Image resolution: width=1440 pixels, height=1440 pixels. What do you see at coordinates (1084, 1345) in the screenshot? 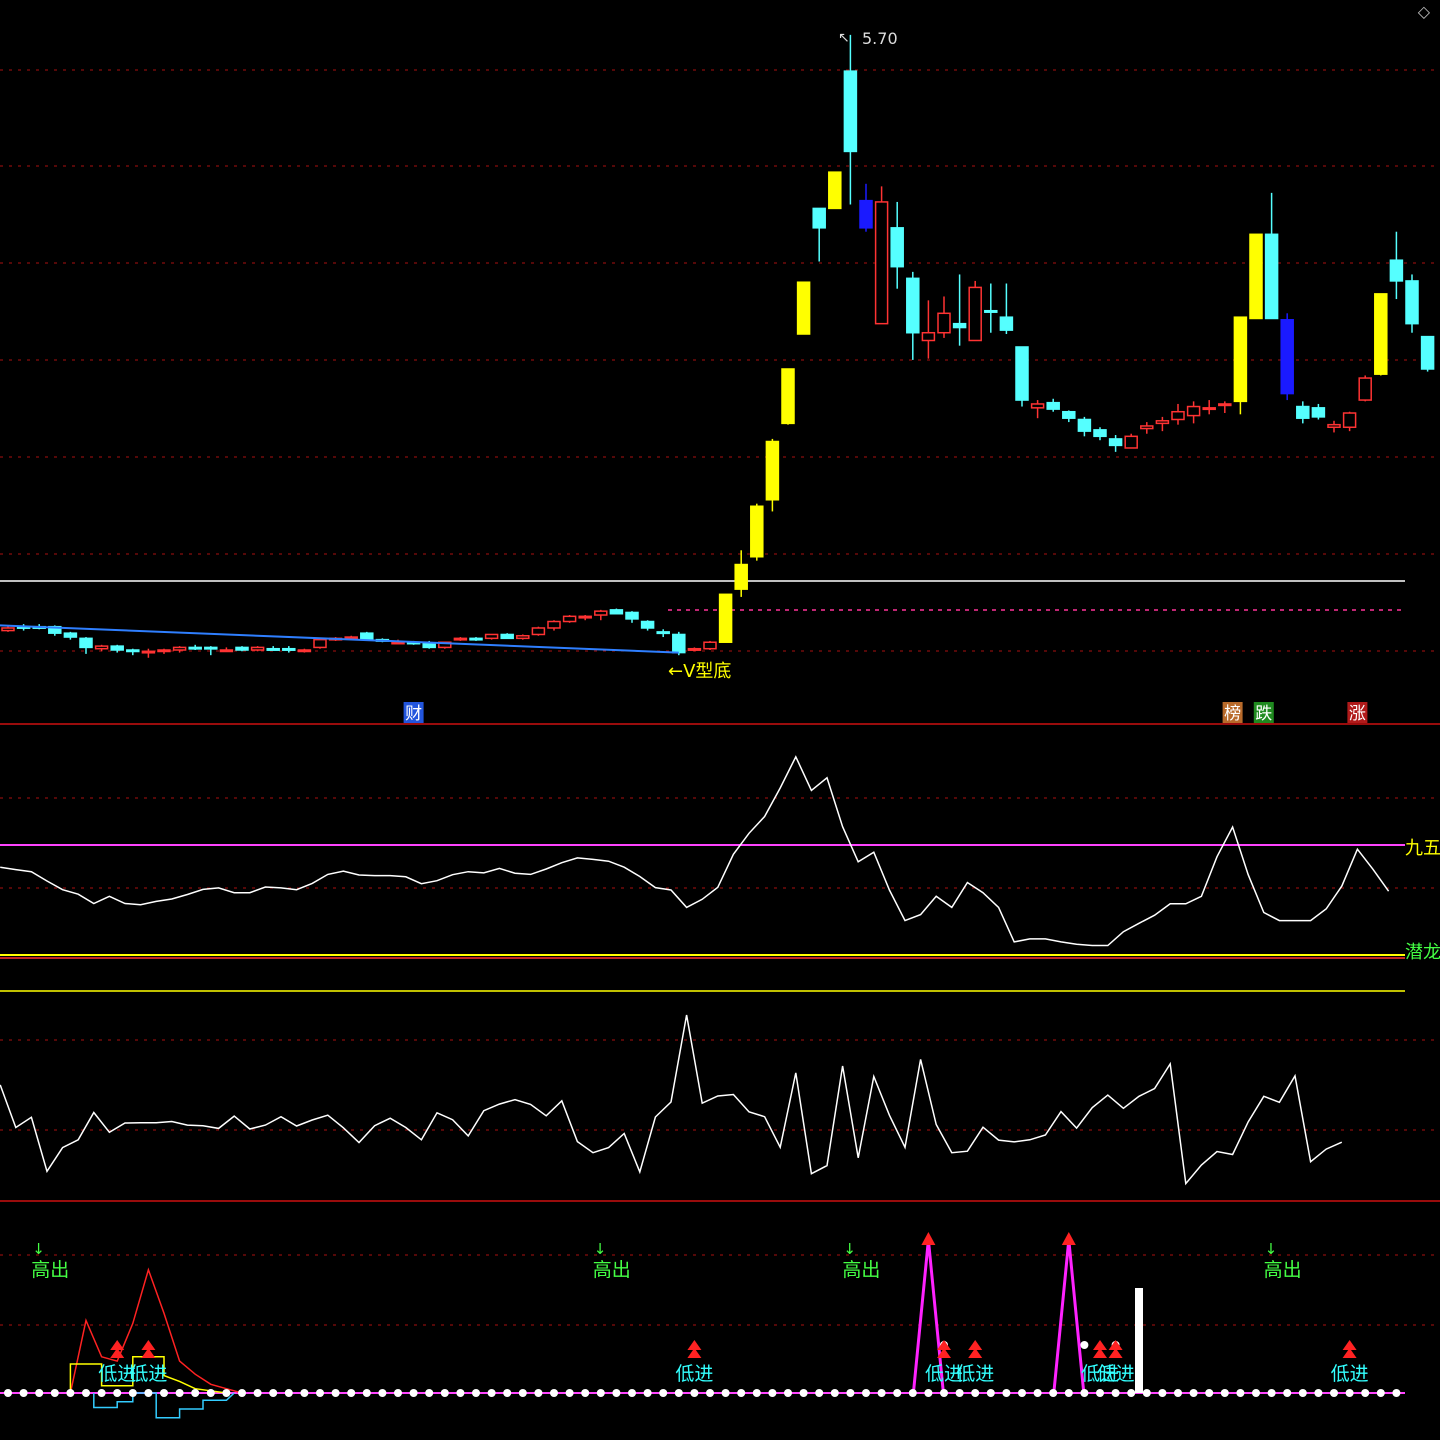
I see `signal-dot` at bounding box center [1084, 1345].